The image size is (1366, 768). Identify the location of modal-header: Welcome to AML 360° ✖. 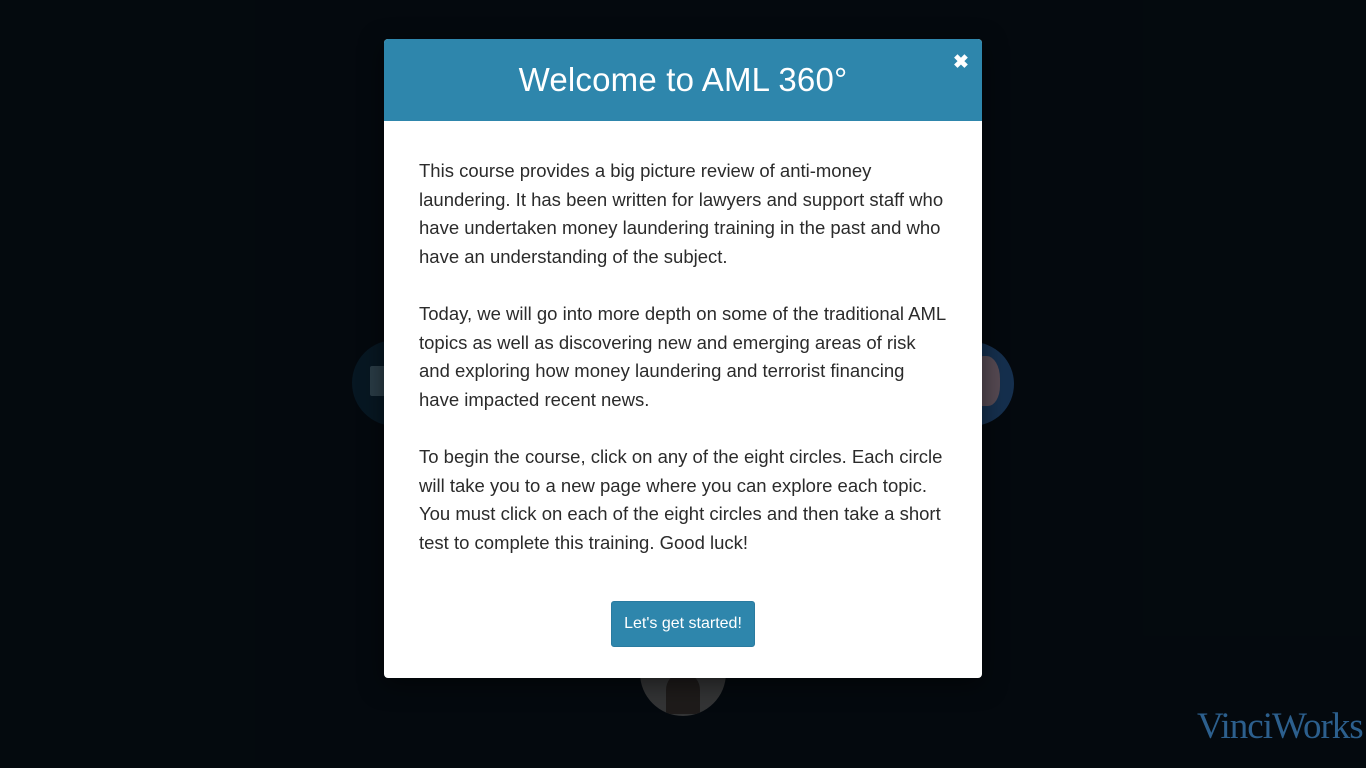
(683, 80).